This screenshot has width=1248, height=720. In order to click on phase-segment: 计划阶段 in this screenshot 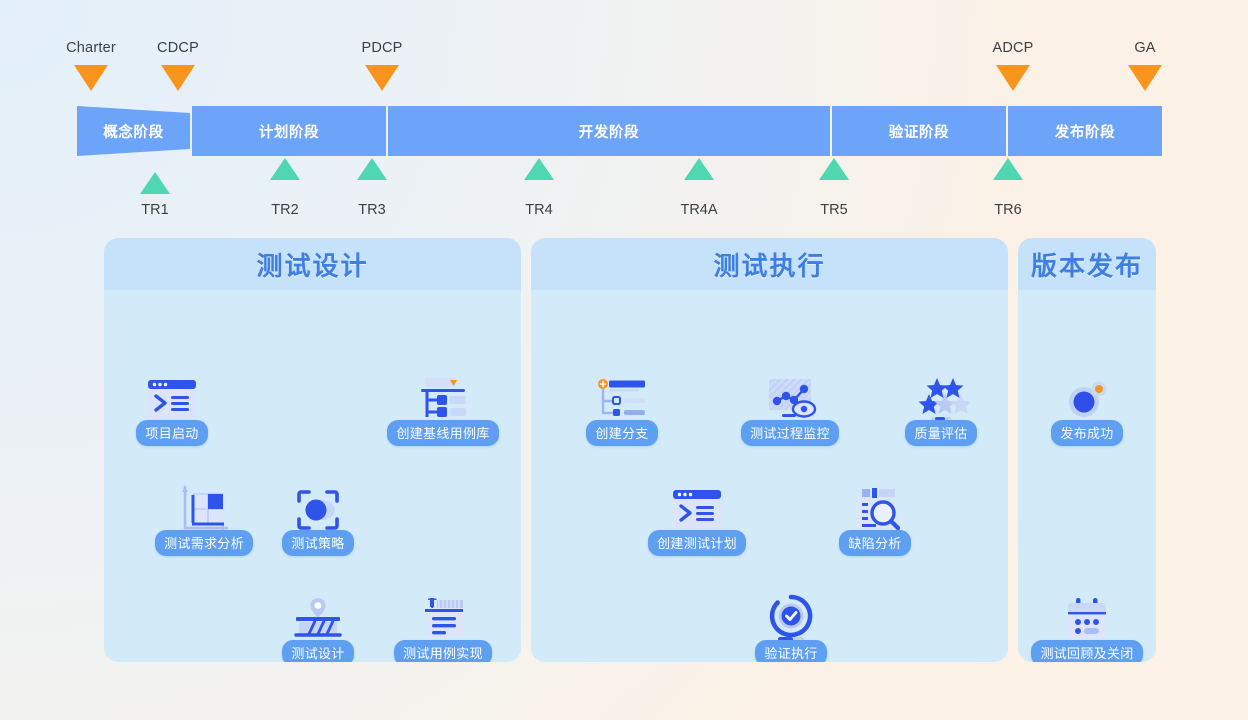, I will do `click(289, 131)`.